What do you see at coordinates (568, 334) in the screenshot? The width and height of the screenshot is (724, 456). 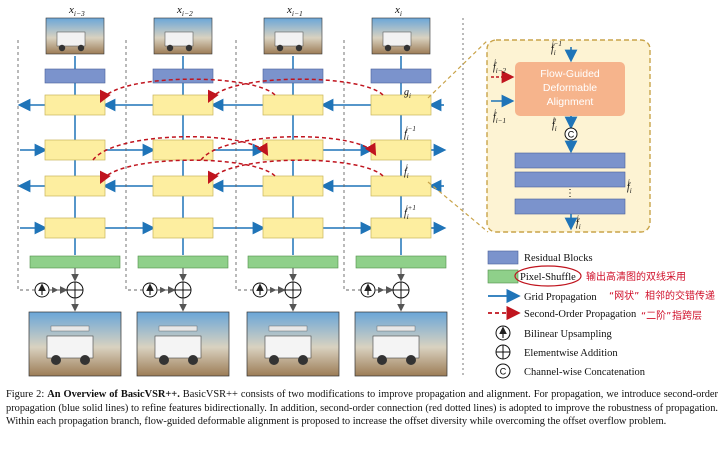 I see `legend-bilinear: Bilinear Upsampling` at bounding box center [568, 334].